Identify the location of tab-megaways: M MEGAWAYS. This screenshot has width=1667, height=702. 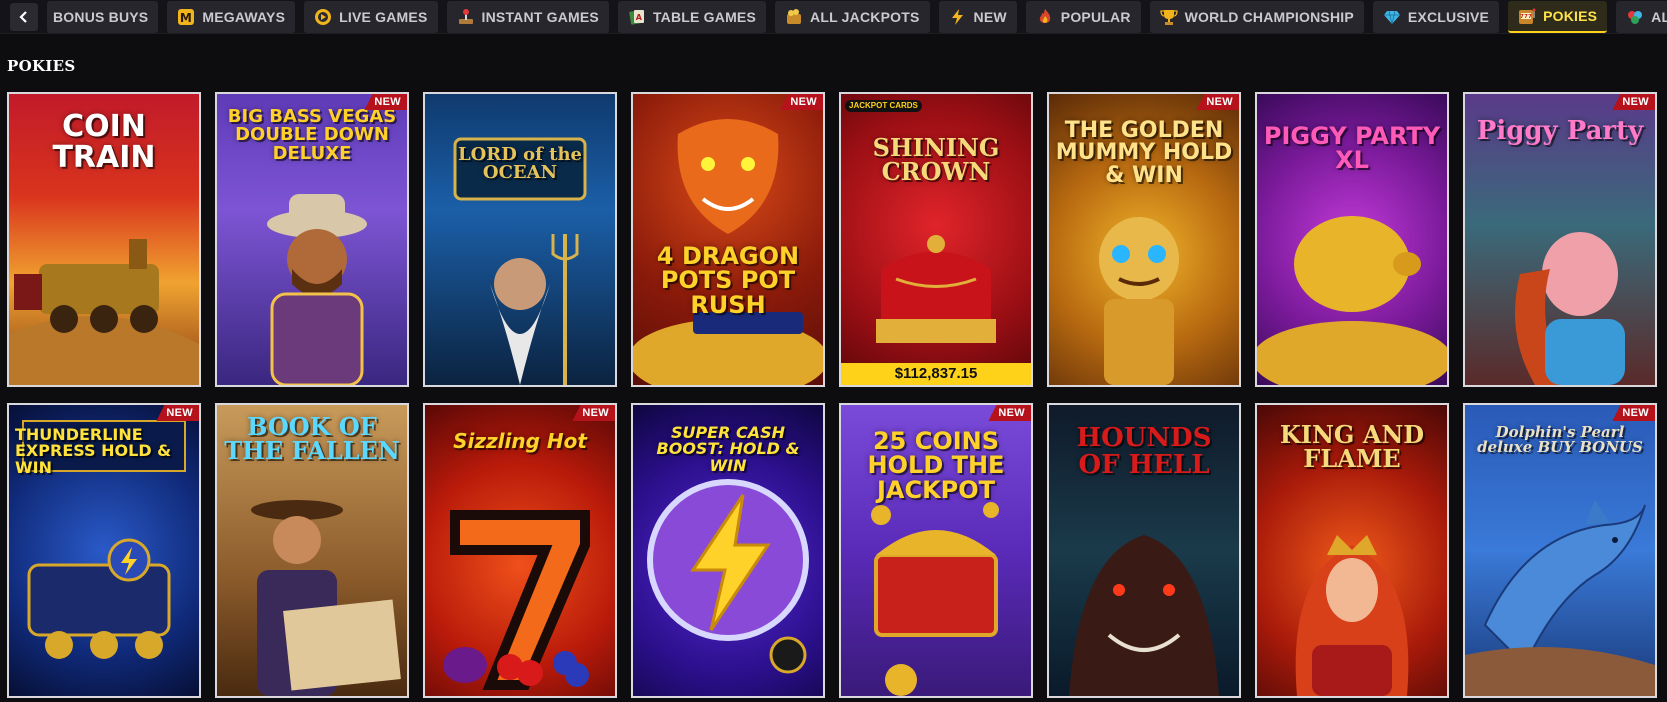
(231, 16).